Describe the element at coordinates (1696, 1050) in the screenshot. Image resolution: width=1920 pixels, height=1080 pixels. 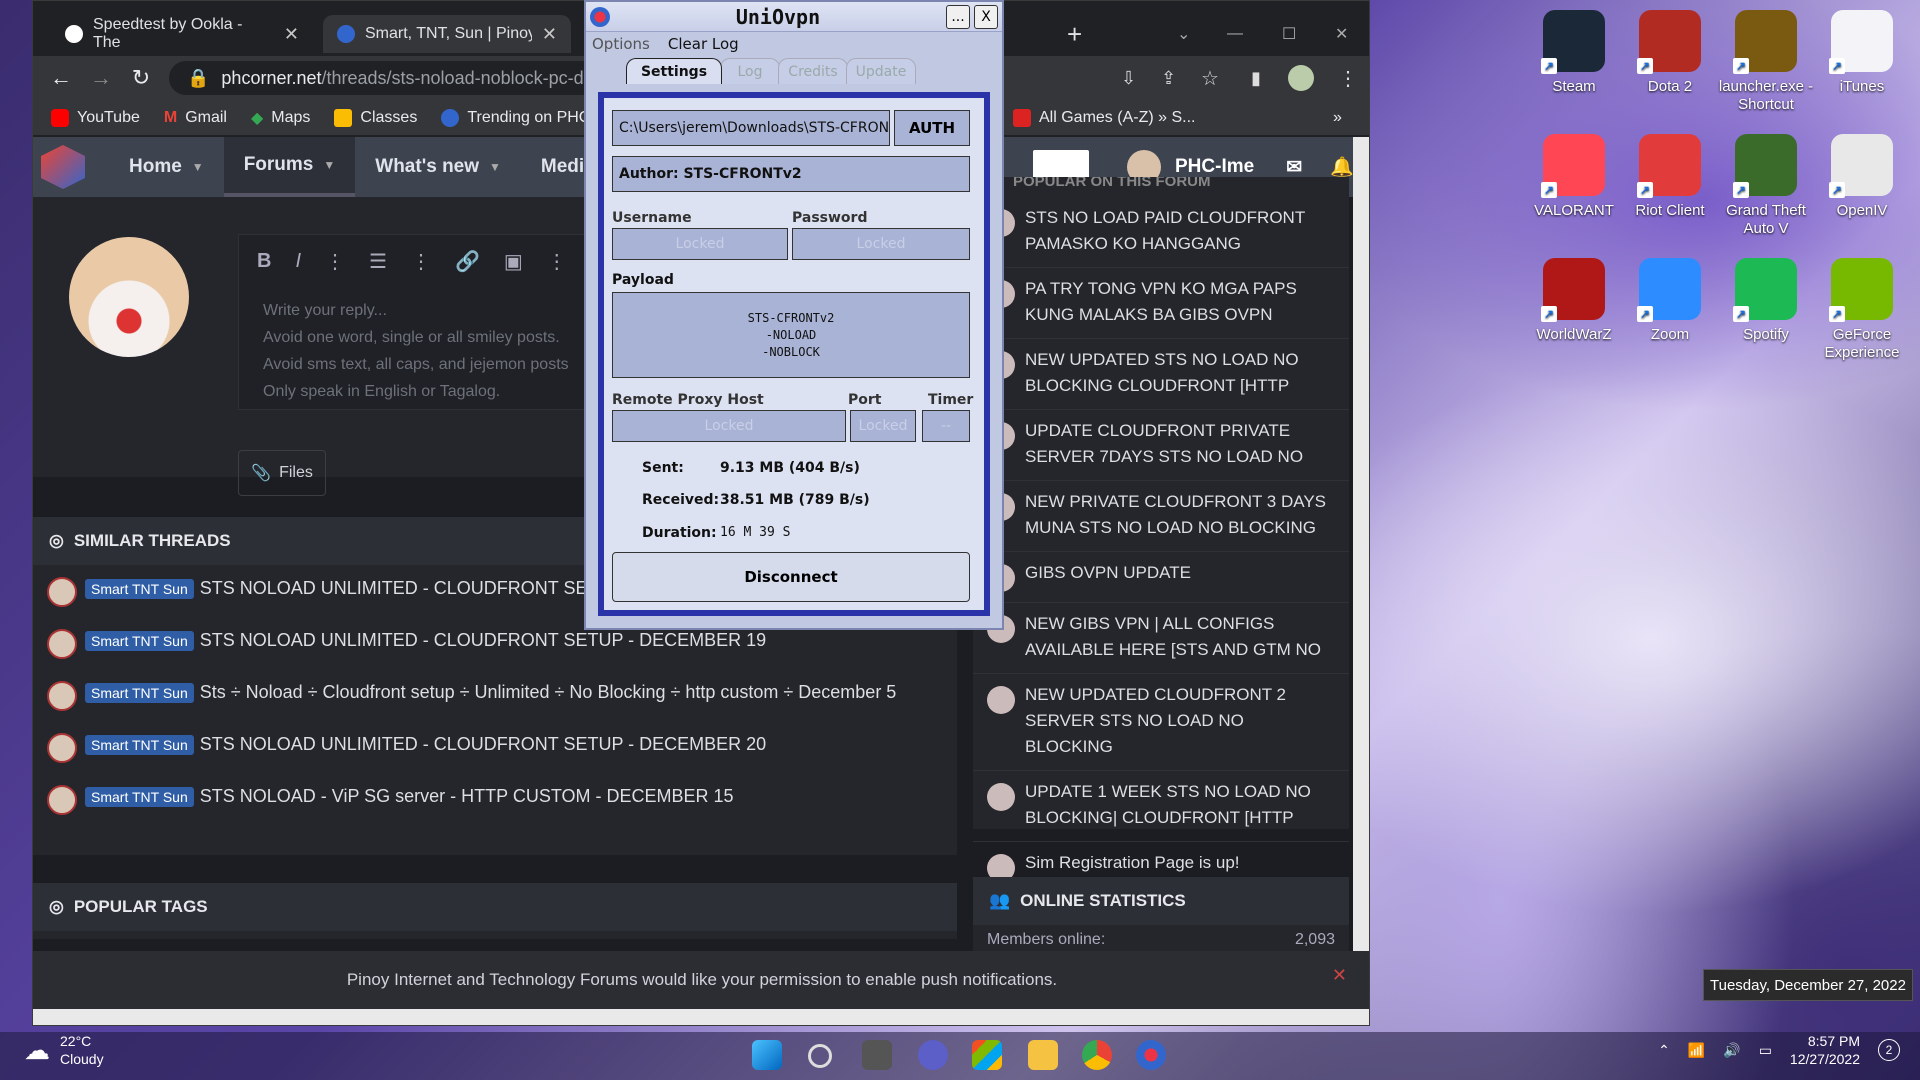
I see `wifi-icon: 📶` at that location.